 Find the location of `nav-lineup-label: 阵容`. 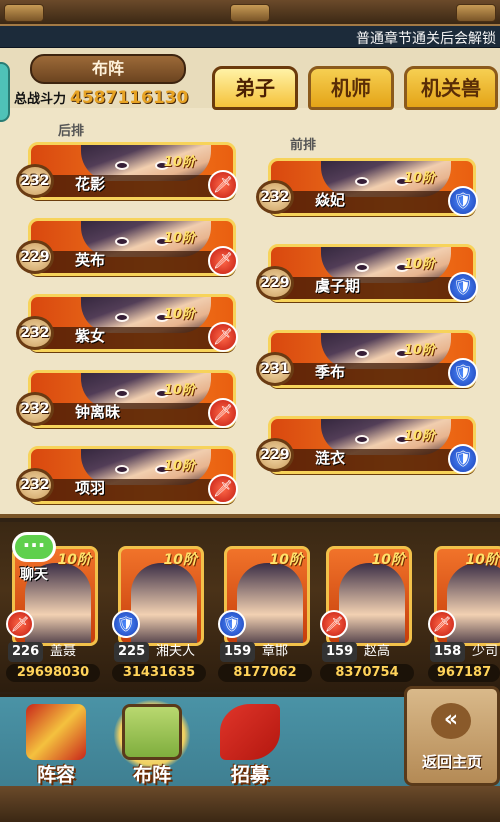

nav-lineup-label: 阵容 is located at coordinates (55, 775).